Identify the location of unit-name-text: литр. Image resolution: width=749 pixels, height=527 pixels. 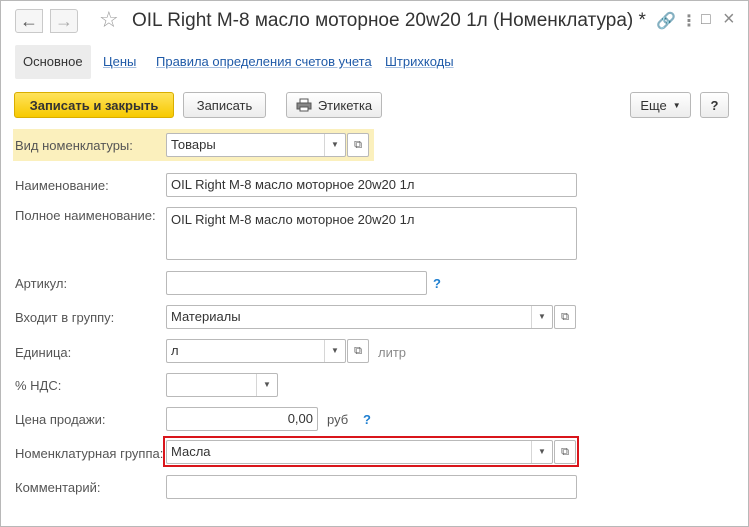
(392, 352).